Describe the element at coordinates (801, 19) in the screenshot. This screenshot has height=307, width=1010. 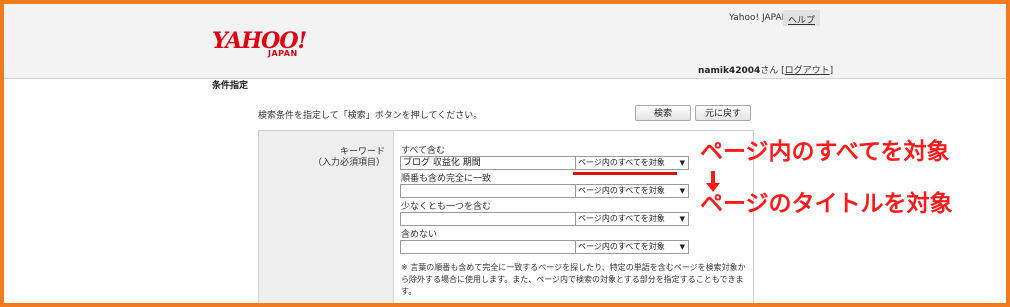
I see `help-link: ヘルプ` at that location.